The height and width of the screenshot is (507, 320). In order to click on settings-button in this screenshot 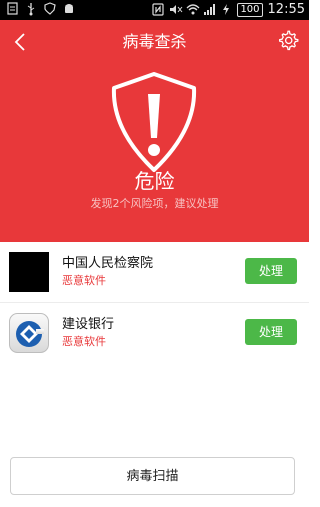, I will do `click(288, 40)`.